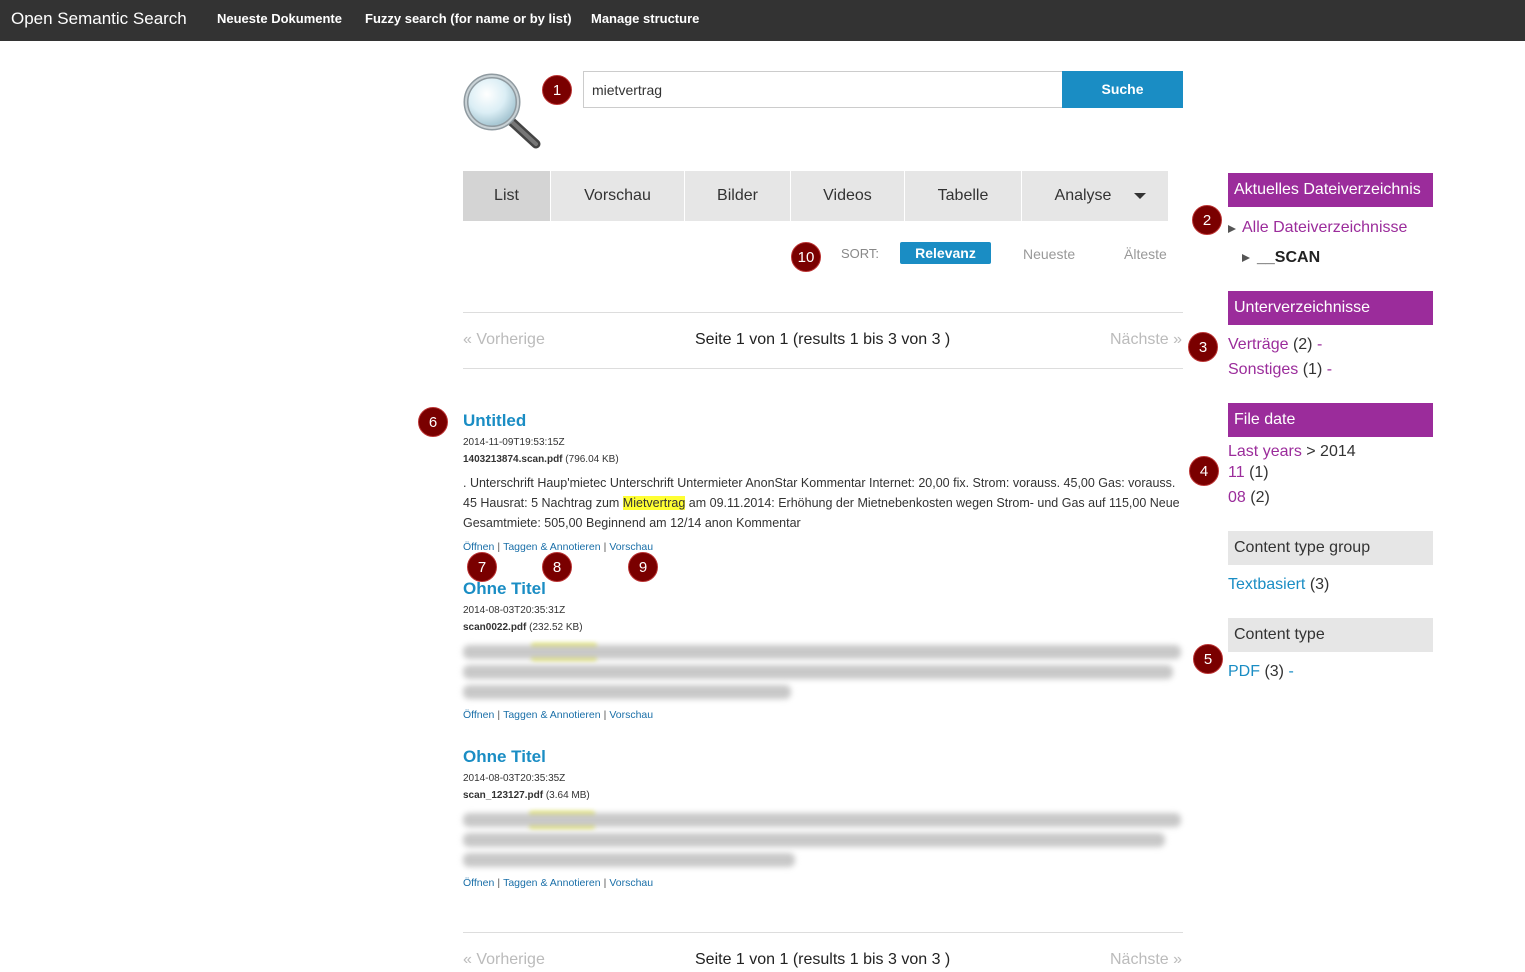 The width and height of the screenshot is (1525, 972). Describe the element at coordinates (557, 90) in the screenshot. I see `annotation-badge: 1` at that location.